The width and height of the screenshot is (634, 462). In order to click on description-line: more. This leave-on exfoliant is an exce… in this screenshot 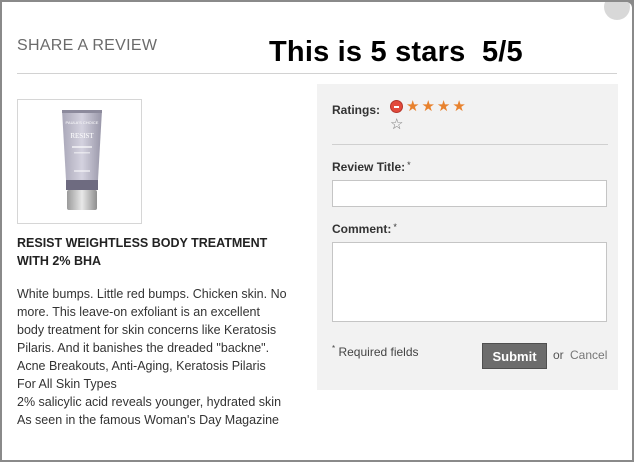, I will do `click(138, 312)`.